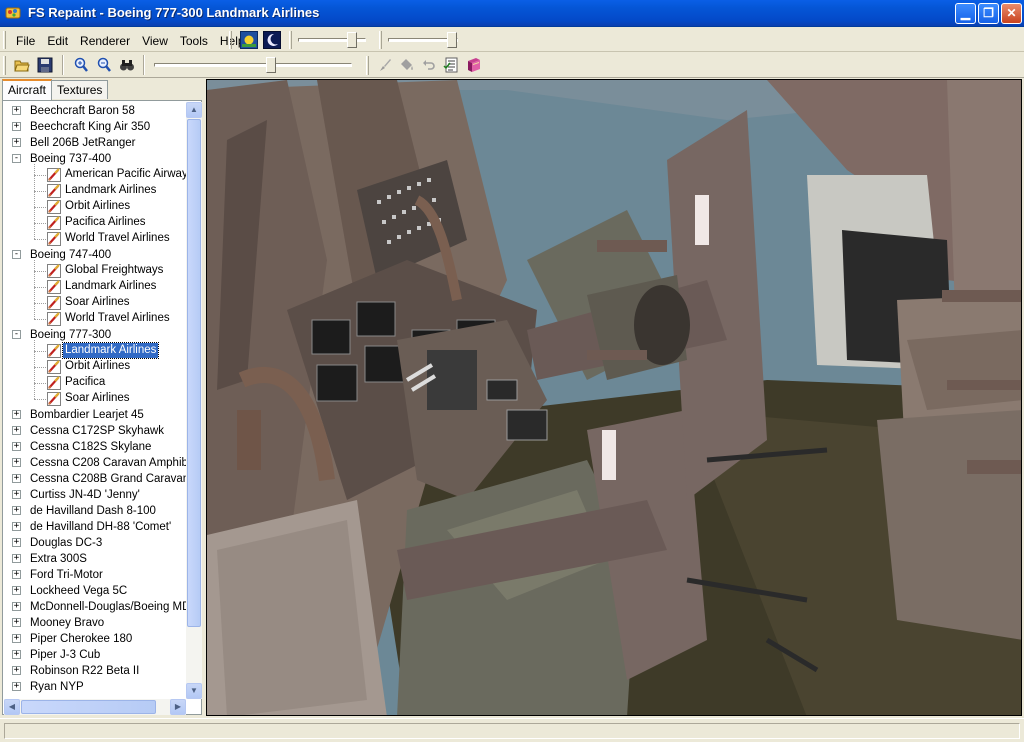 This screenshot has height=742, width=1024. I want to click on close-button: ✕, so click(1011, 13).